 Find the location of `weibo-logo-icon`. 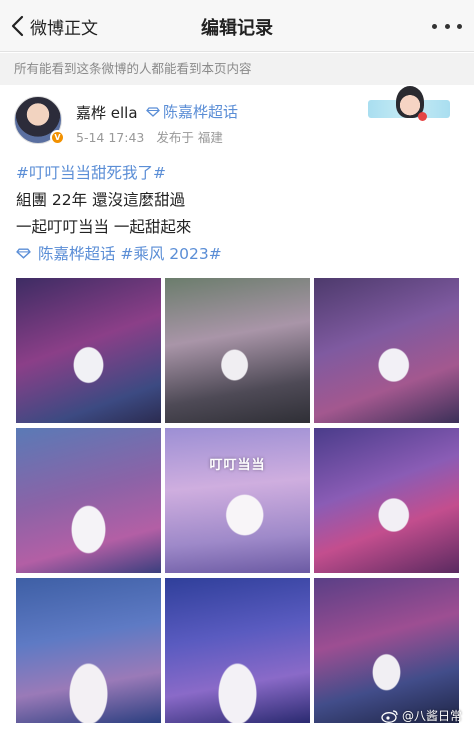

weibo-logo-icon is located at coordinates (389, 716).